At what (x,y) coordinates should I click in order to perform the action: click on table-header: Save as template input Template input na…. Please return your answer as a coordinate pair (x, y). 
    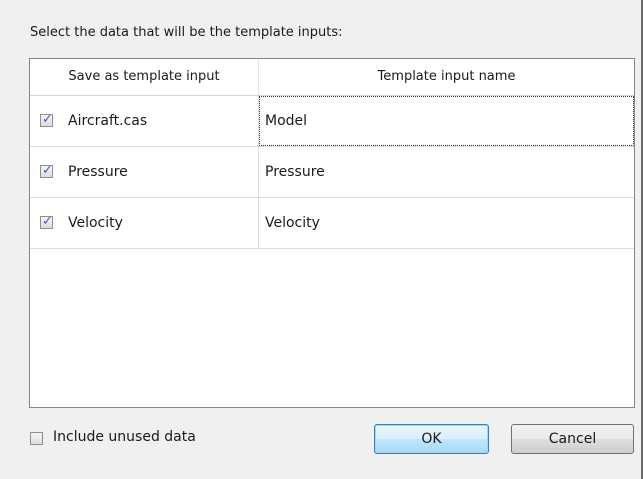
    Looking at the image, I should click on (332, 77).